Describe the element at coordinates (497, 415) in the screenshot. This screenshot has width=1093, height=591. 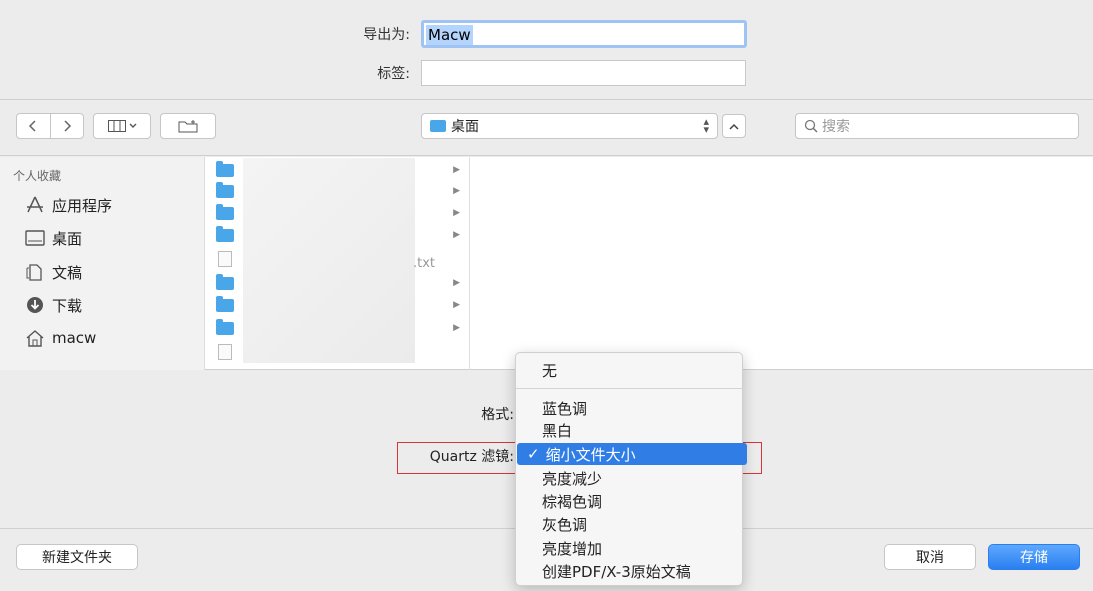
I see `format-label: 格式:` at that location.